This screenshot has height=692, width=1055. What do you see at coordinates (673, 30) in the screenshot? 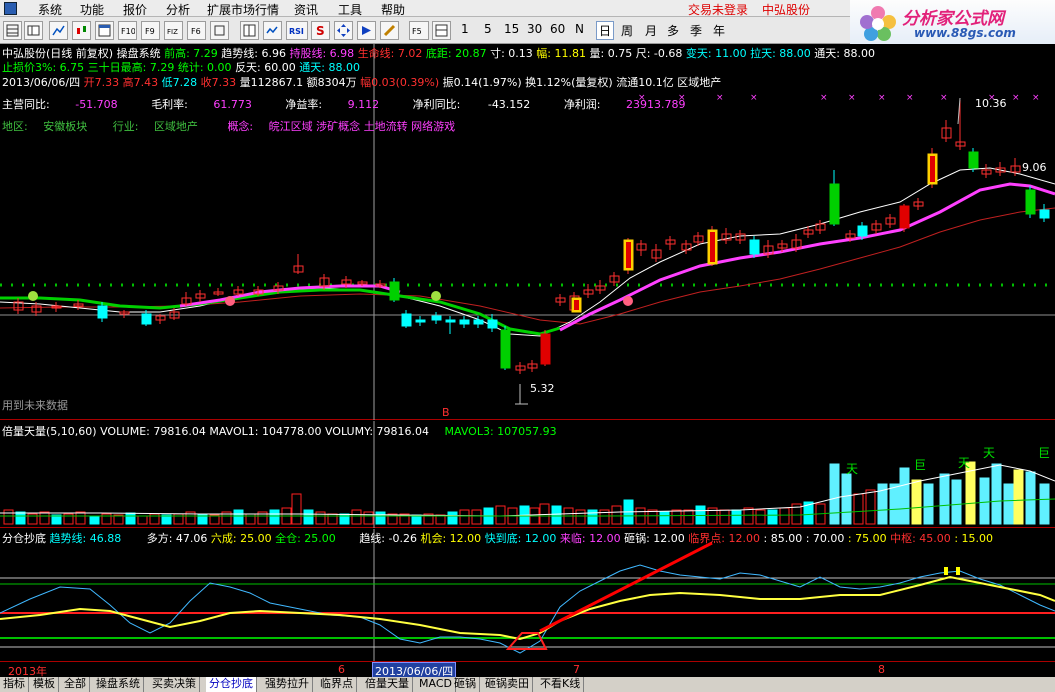
I see `period-multi: 多` at bounding box center [673, 30].